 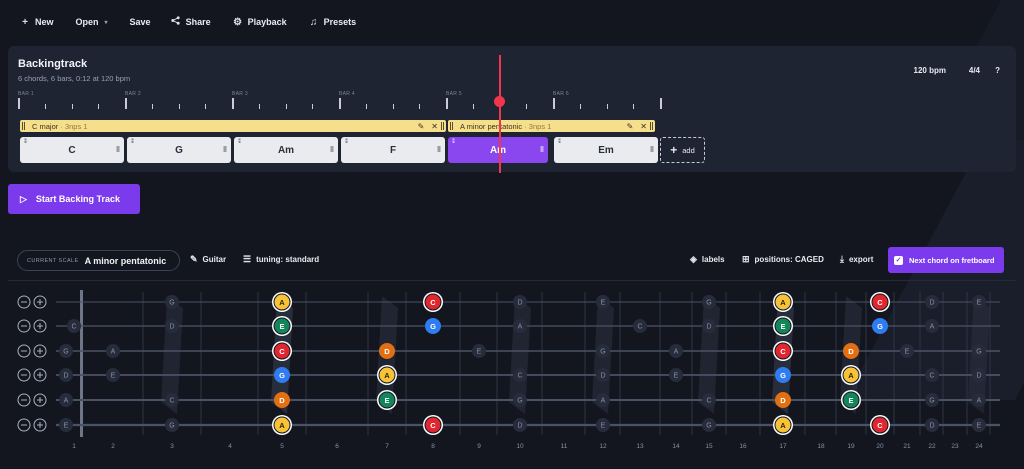 I want to click on fret-number: 14, so click(x=676, y=446).